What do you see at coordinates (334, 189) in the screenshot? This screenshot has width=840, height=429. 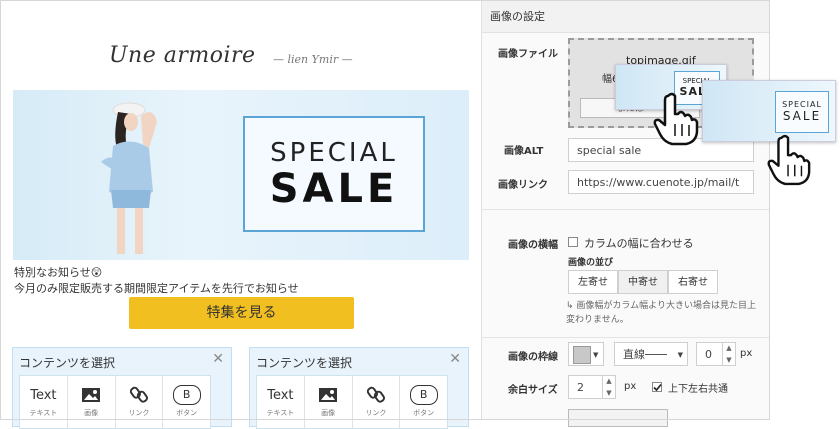 I see `sale-bottom-text: SALE` at bounding box center [334, 189].